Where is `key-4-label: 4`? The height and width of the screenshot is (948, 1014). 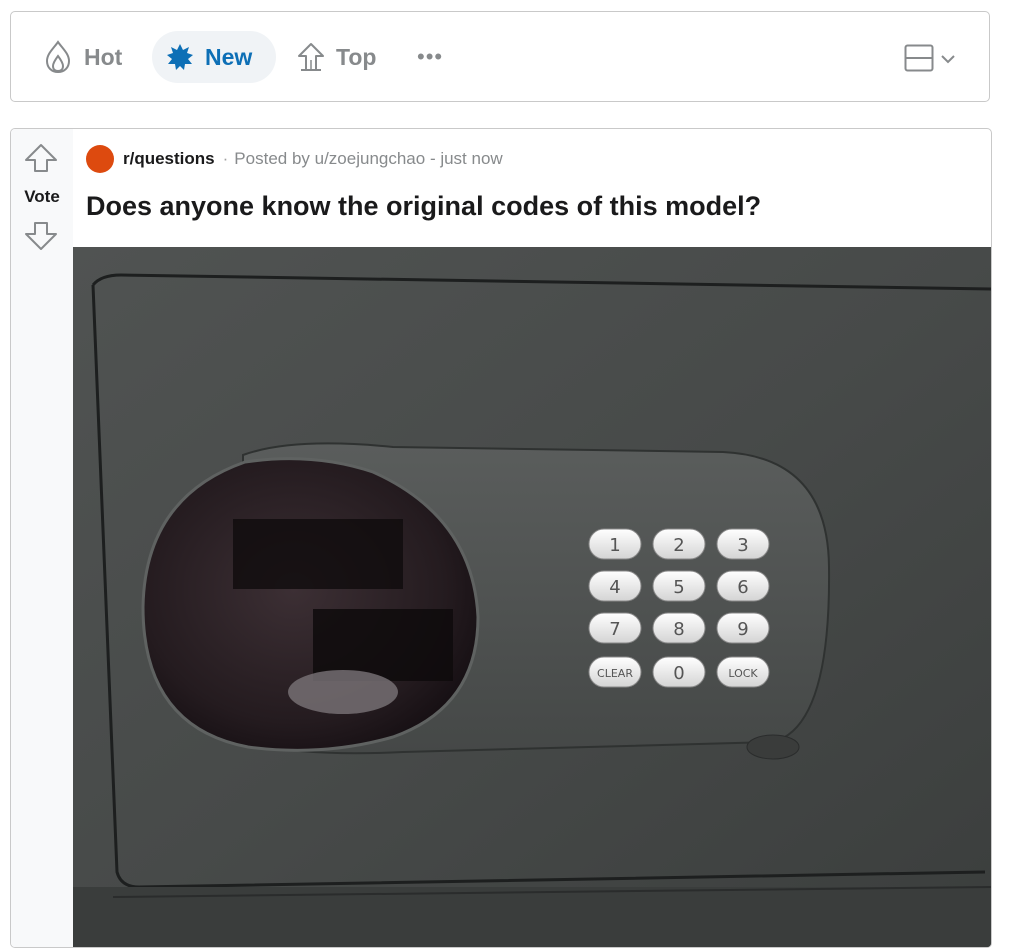 key-4-label: 4 is located at coordinates (614, 587).